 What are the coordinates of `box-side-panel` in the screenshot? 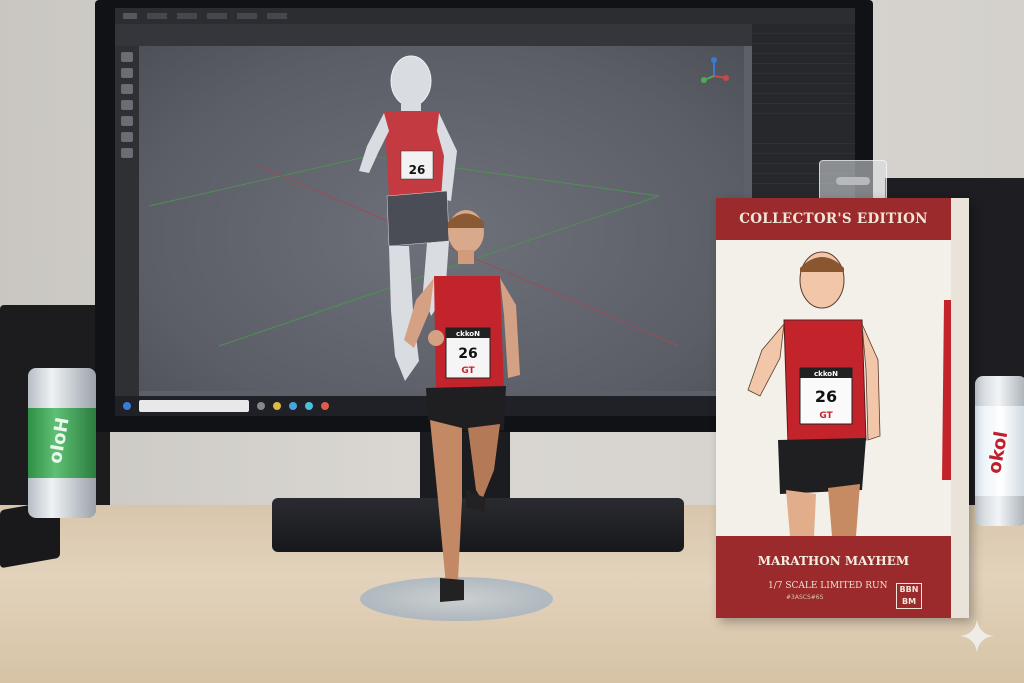 It's located at (960, 408).